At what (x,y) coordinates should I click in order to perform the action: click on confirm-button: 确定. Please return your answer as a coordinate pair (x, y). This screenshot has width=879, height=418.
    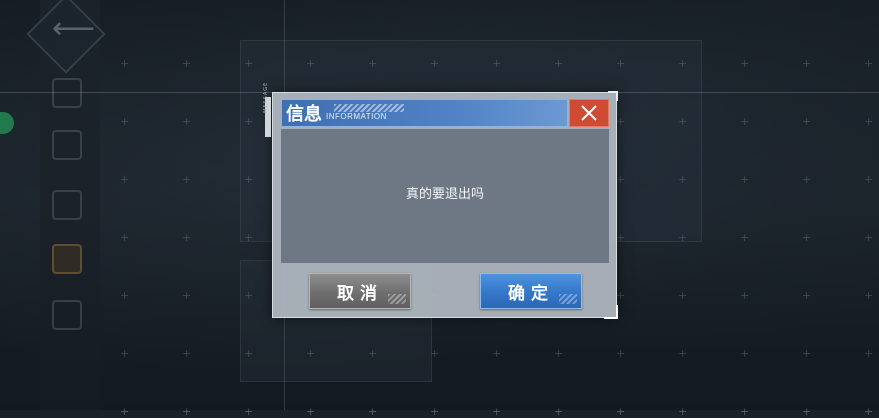
    Looking at the image, I should click on (531, 291).